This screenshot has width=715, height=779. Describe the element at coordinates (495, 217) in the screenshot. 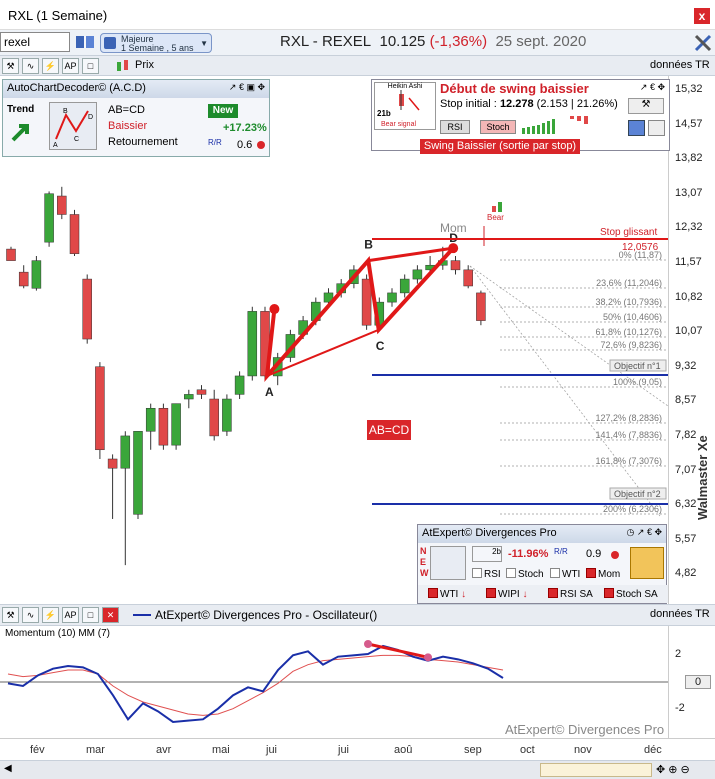

I see `bear-label: Bear` at that location.